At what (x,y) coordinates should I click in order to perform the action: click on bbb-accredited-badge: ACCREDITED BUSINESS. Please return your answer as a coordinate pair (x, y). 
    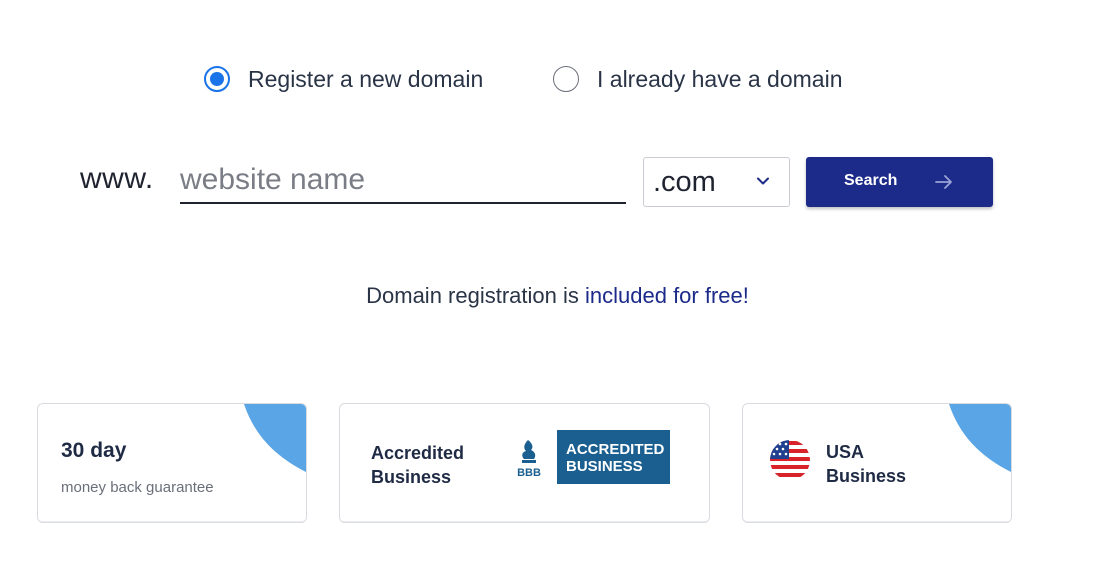
    Looking at the image, I should click on (613, 457).